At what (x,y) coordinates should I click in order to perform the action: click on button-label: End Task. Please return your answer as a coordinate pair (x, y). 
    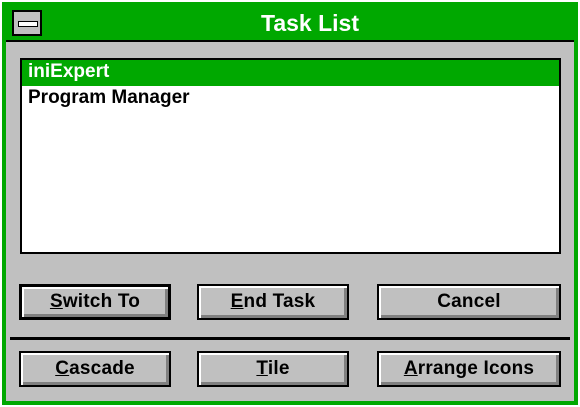
    Looking at the image, I should click on (273, 301).